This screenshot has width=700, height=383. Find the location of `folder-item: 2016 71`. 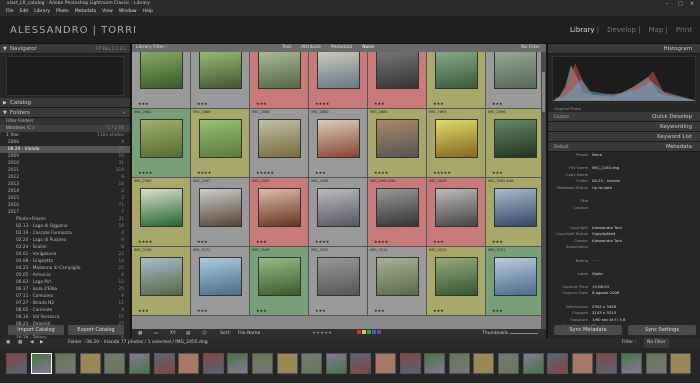

folder-item: 2016 71 is located at coordinates (65, 205).